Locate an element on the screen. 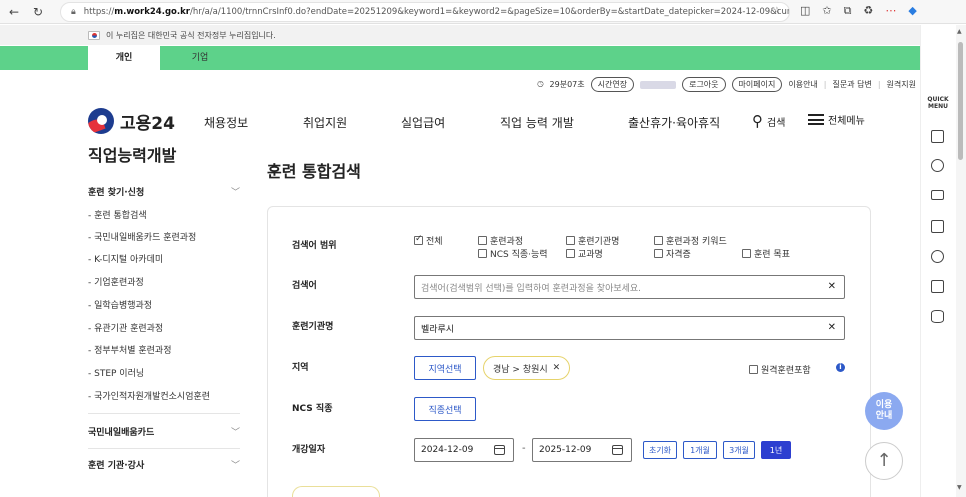  scroll-up-icon: ▲ is located at coordinates (959, 31).